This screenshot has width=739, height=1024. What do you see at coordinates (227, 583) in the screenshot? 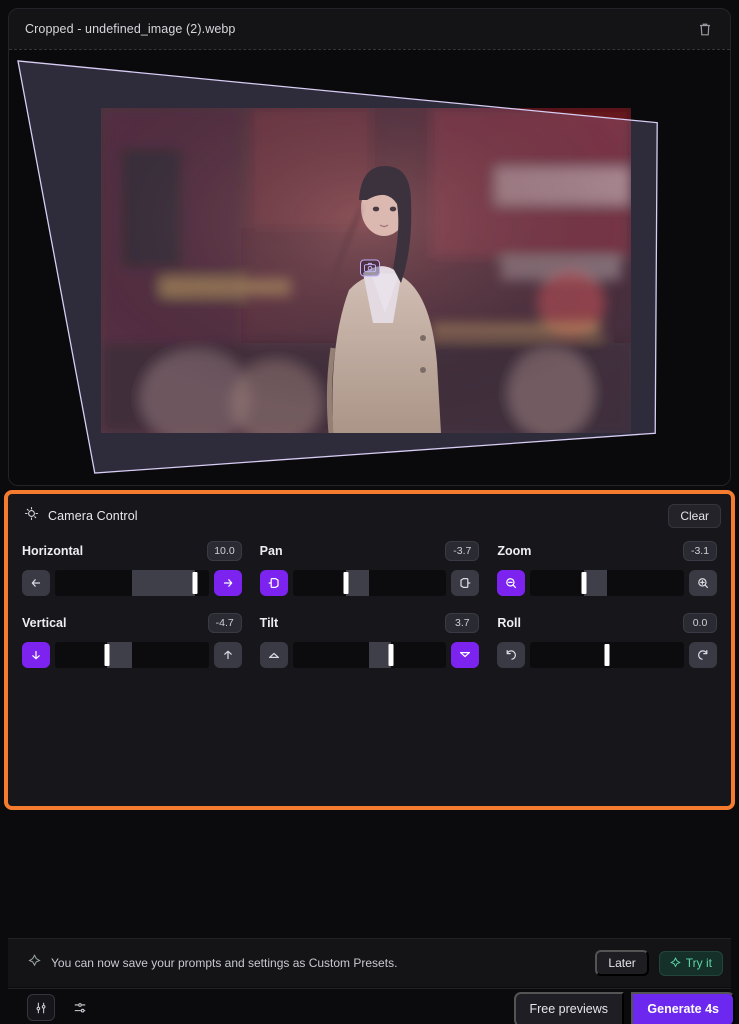
I see `arrow-right-icon` at bounding box center [227, 583].